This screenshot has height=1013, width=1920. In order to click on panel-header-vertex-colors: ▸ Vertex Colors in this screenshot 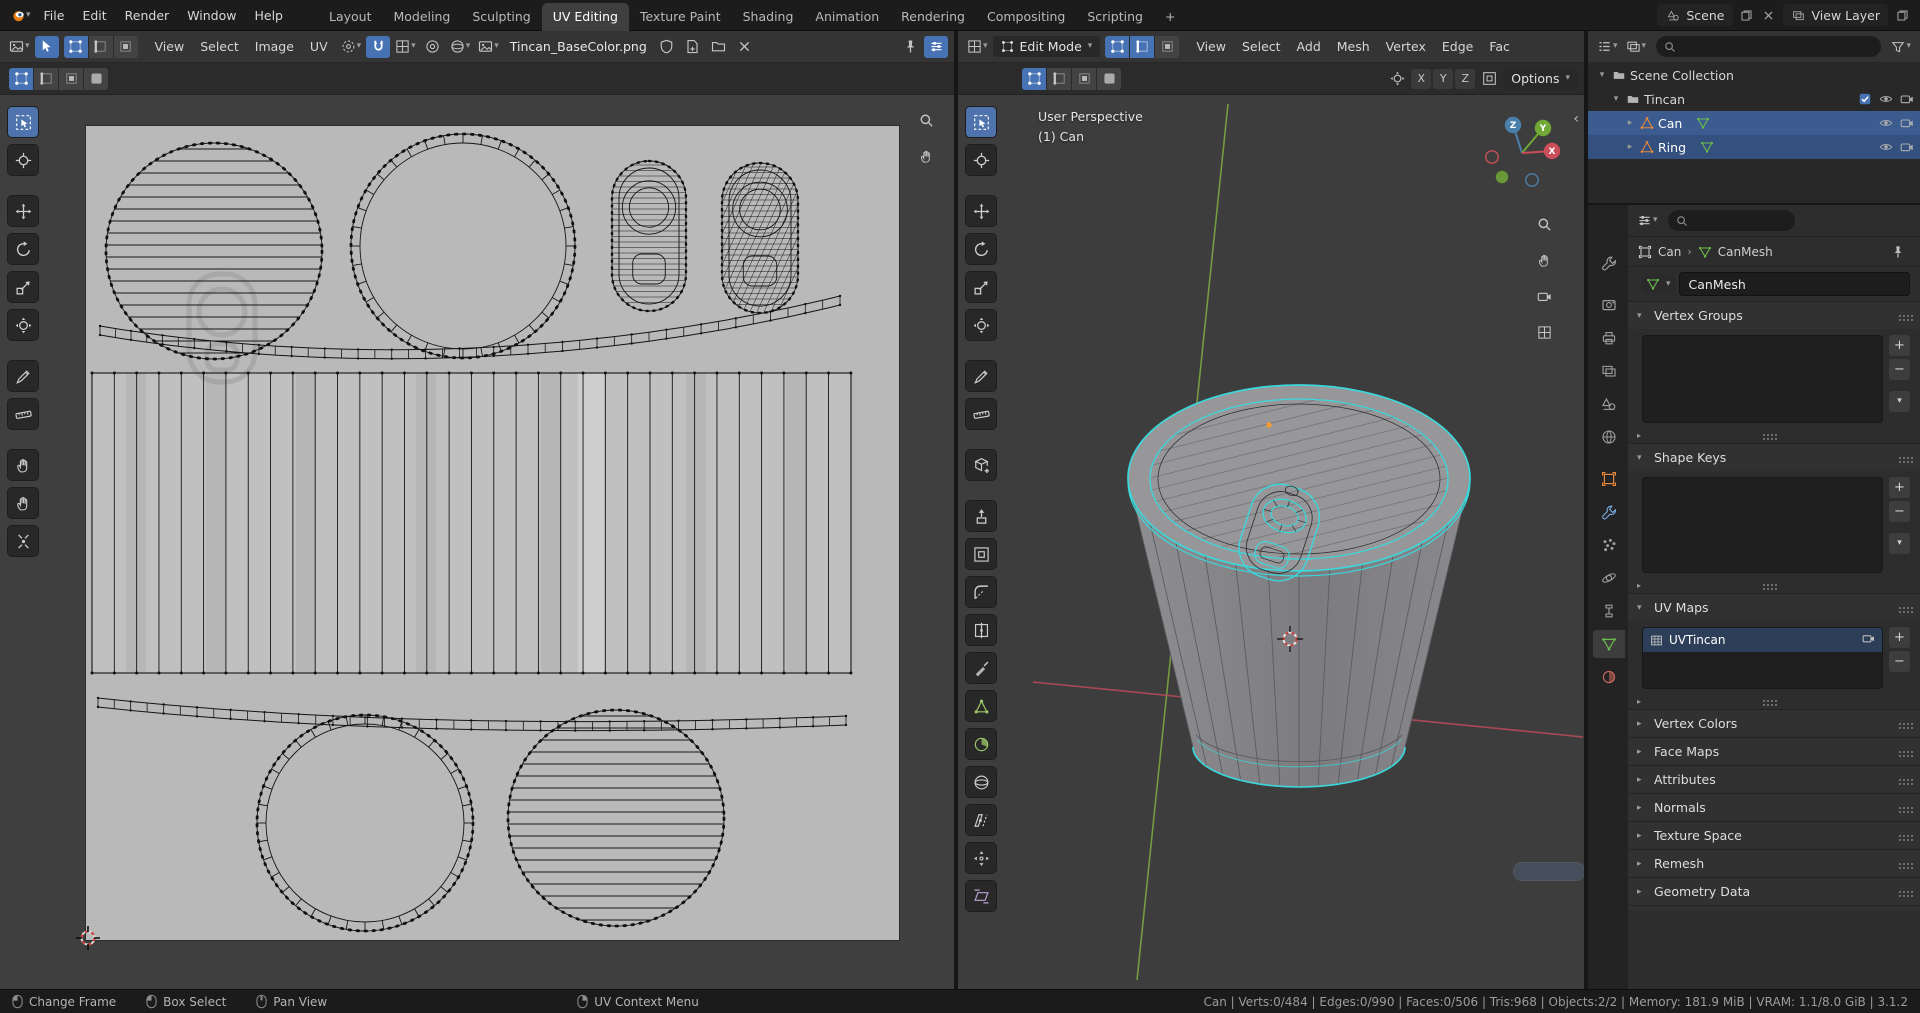, I will do `click(1774, 723)`.